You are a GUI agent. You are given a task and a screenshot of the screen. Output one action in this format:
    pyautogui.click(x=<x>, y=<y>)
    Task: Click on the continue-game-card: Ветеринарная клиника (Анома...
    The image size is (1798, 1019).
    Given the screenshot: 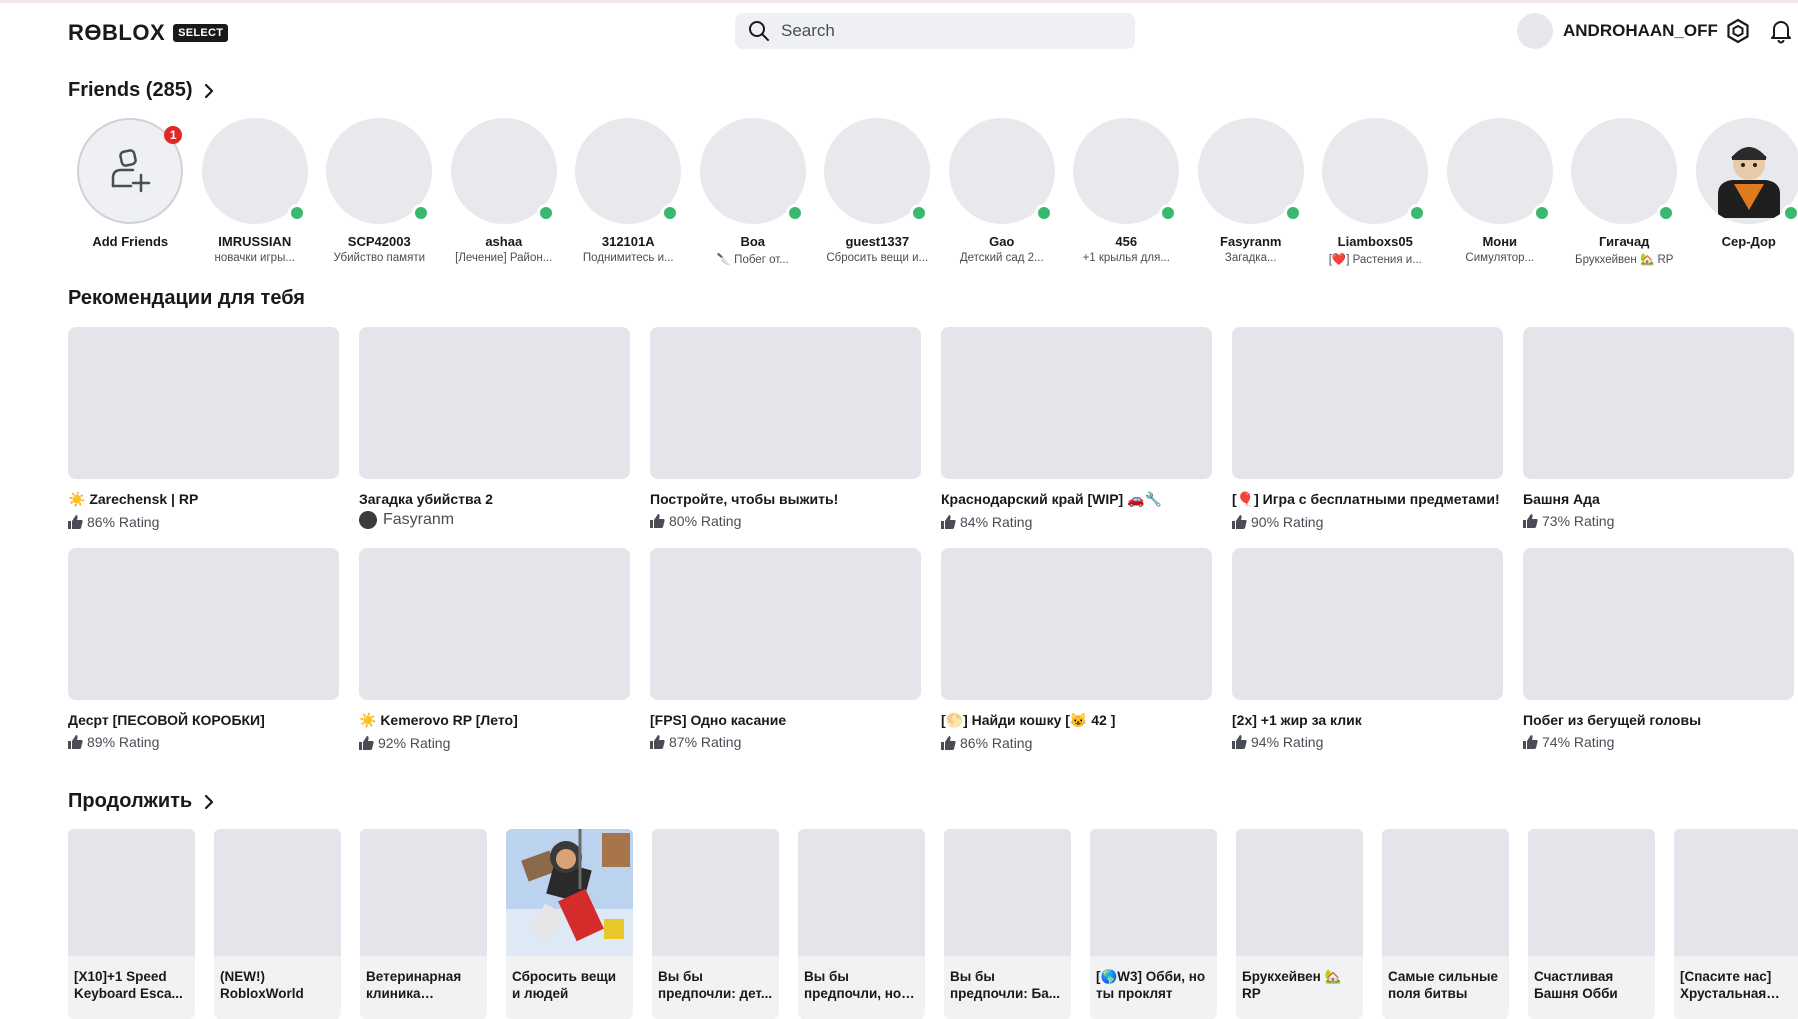 What is the action you would take?
    pyautogui.click(x=423, y=924)
    